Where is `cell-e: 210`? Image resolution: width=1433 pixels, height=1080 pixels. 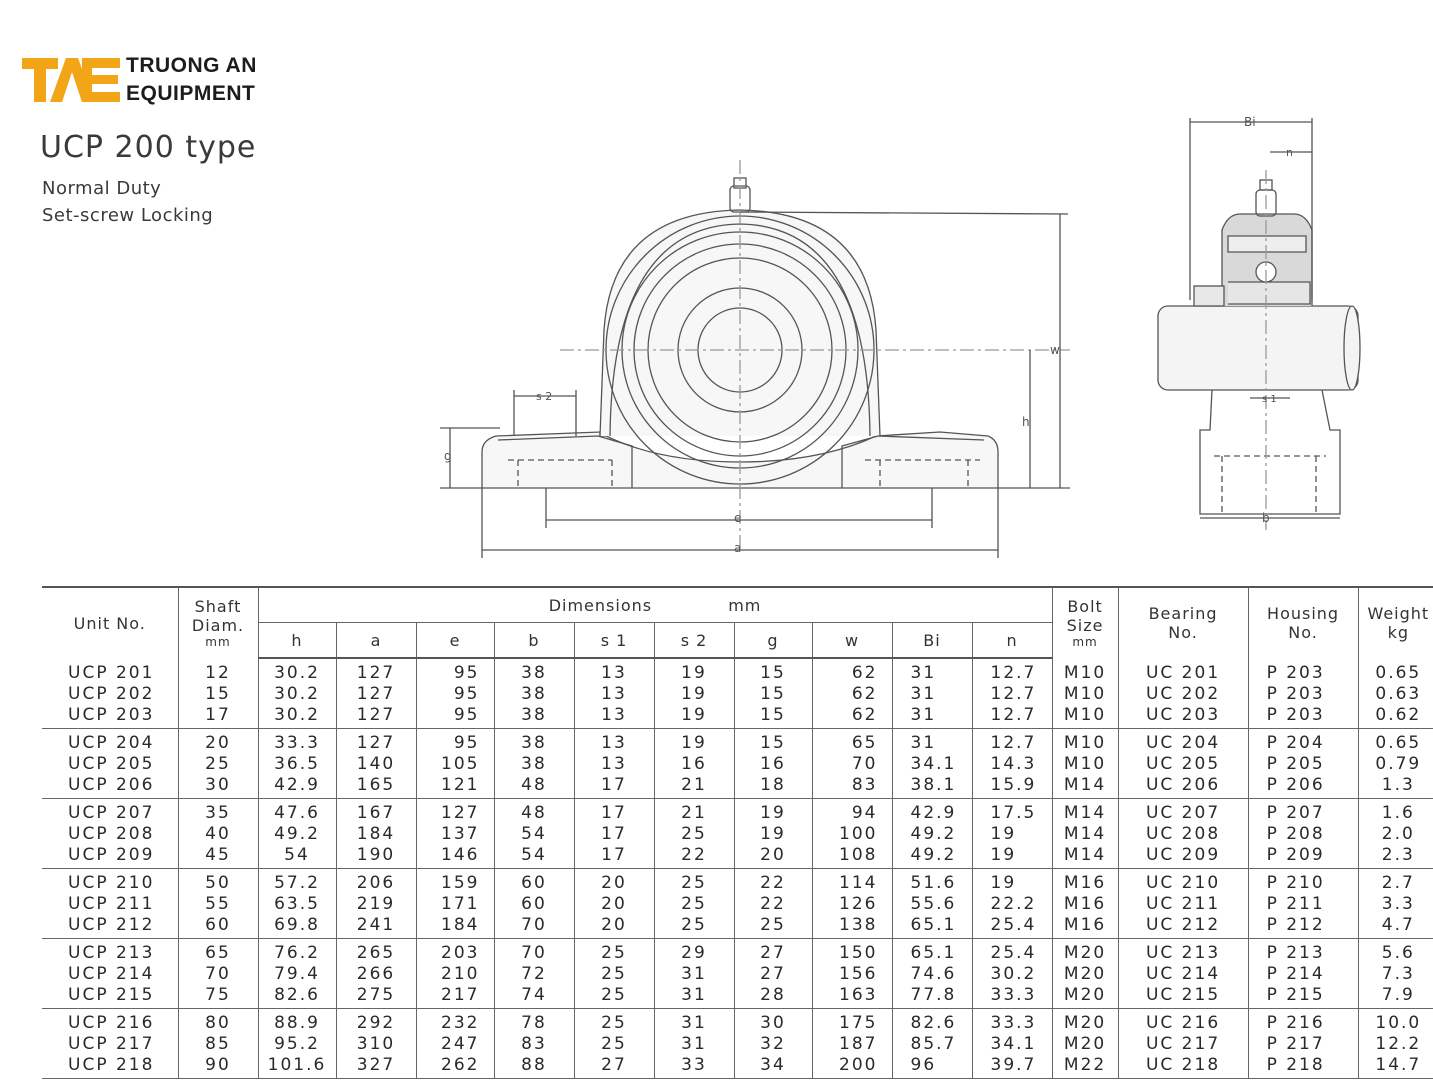
cell-e: 210 is located at coordinates (455, 974).